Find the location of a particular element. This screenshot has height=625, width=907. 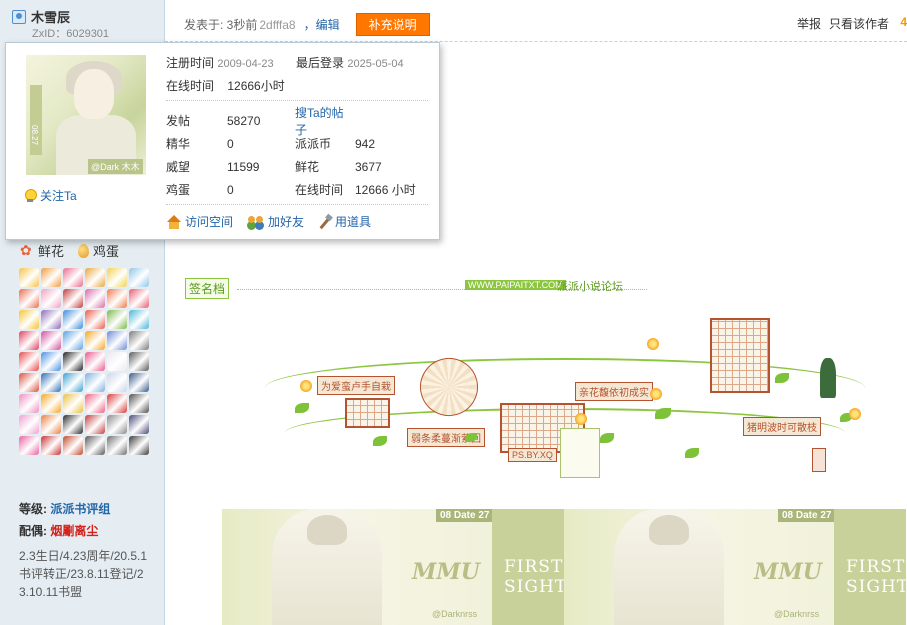

stat-value: 0 is located at coordinates (230, 143).